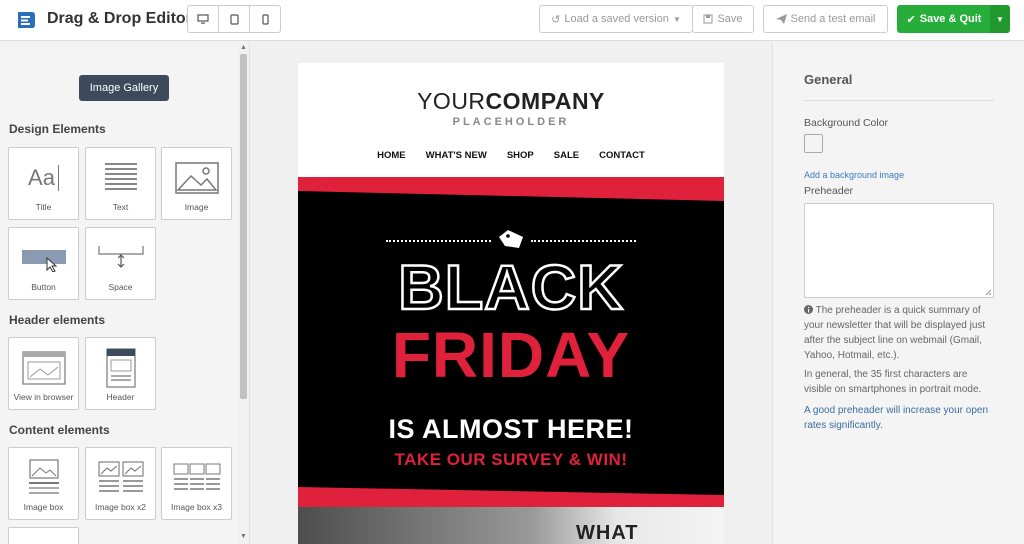 This screenshot has width=1024, height=544. What do you see at coordinates (607, 533) in the screenshot?
I see `photo-caption: WHAT` at bounding box center [607, 533].